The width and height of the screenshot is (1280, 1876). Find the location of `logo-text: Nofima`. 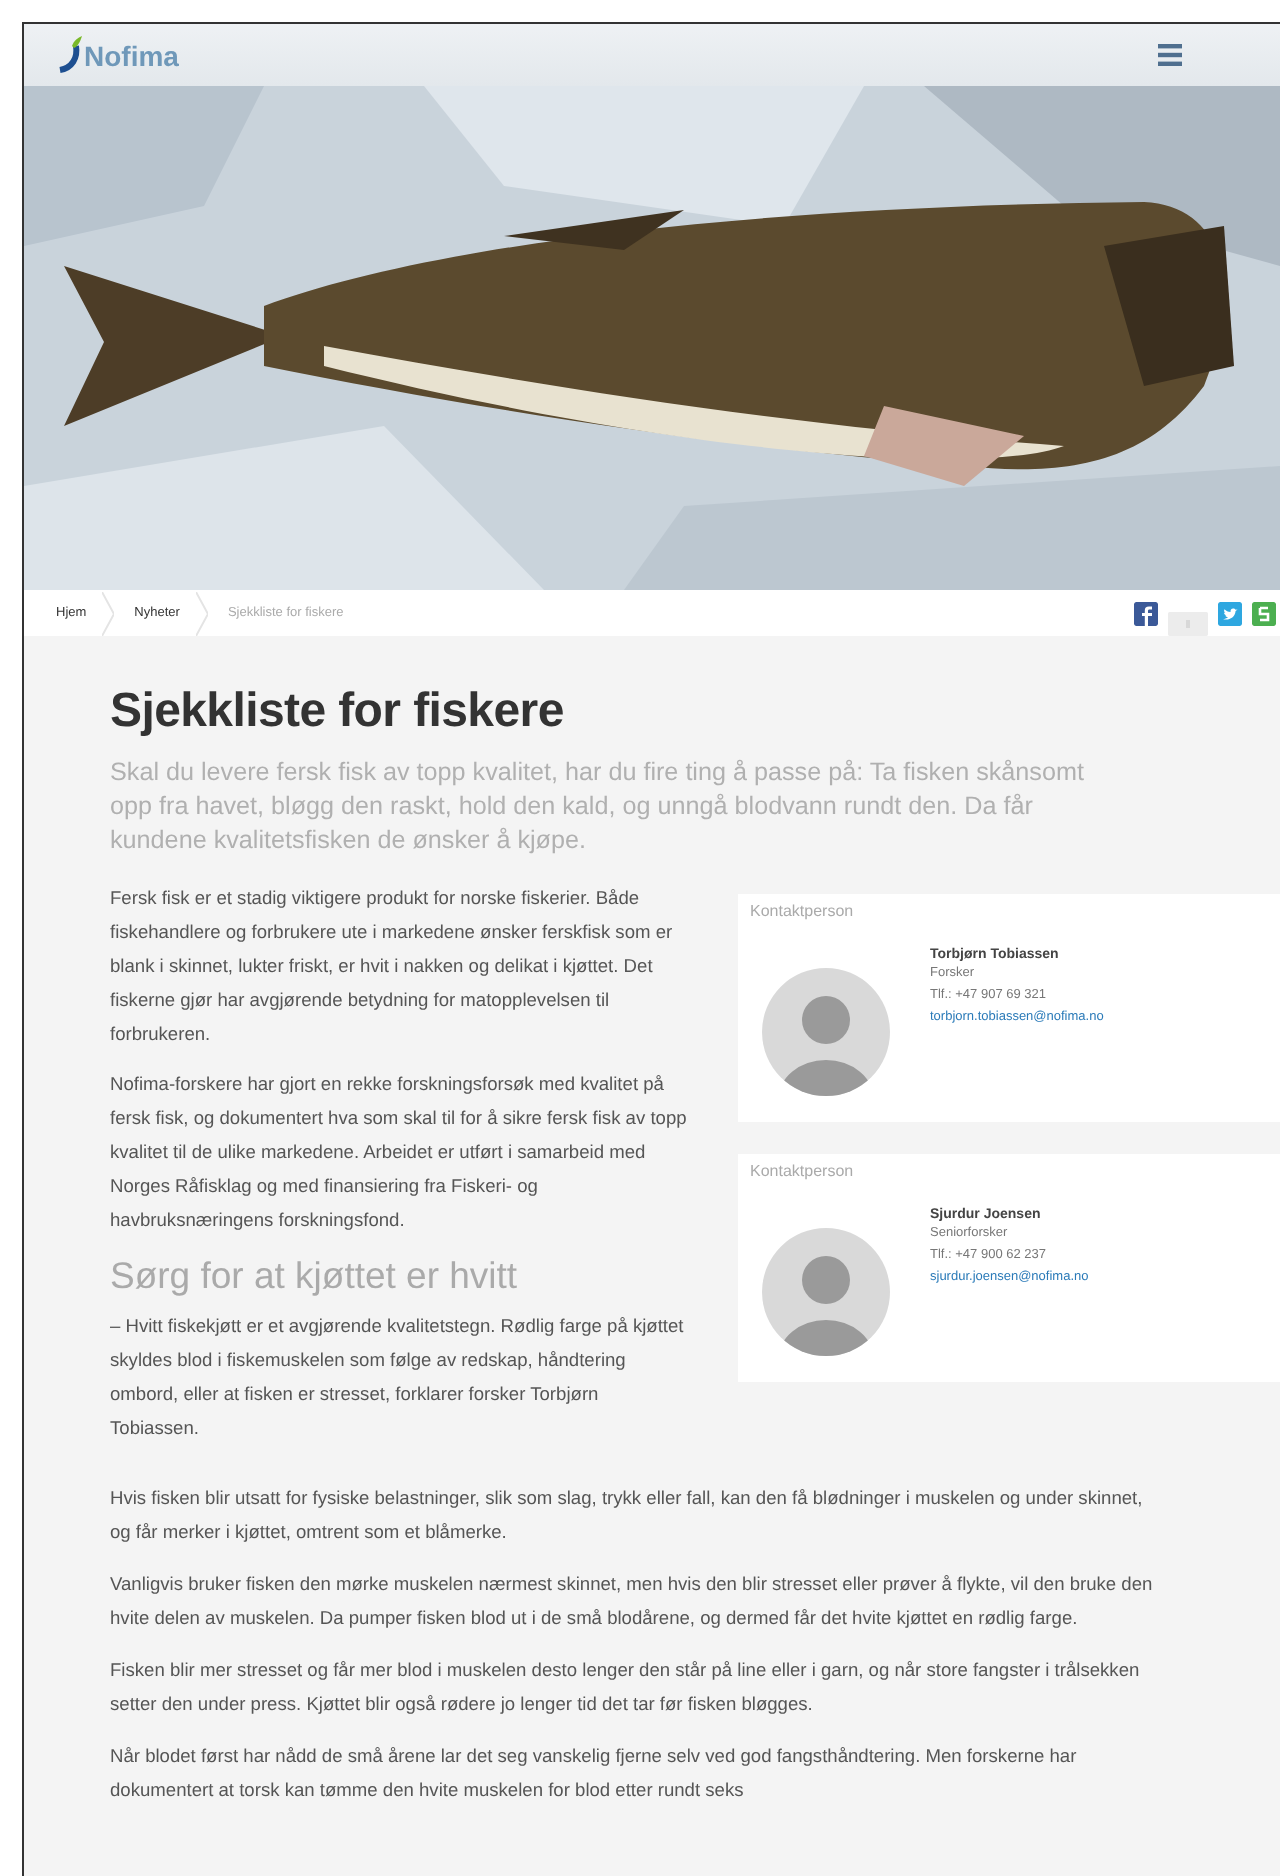

logo-text: Nofima is located at coordinates (131, 55).